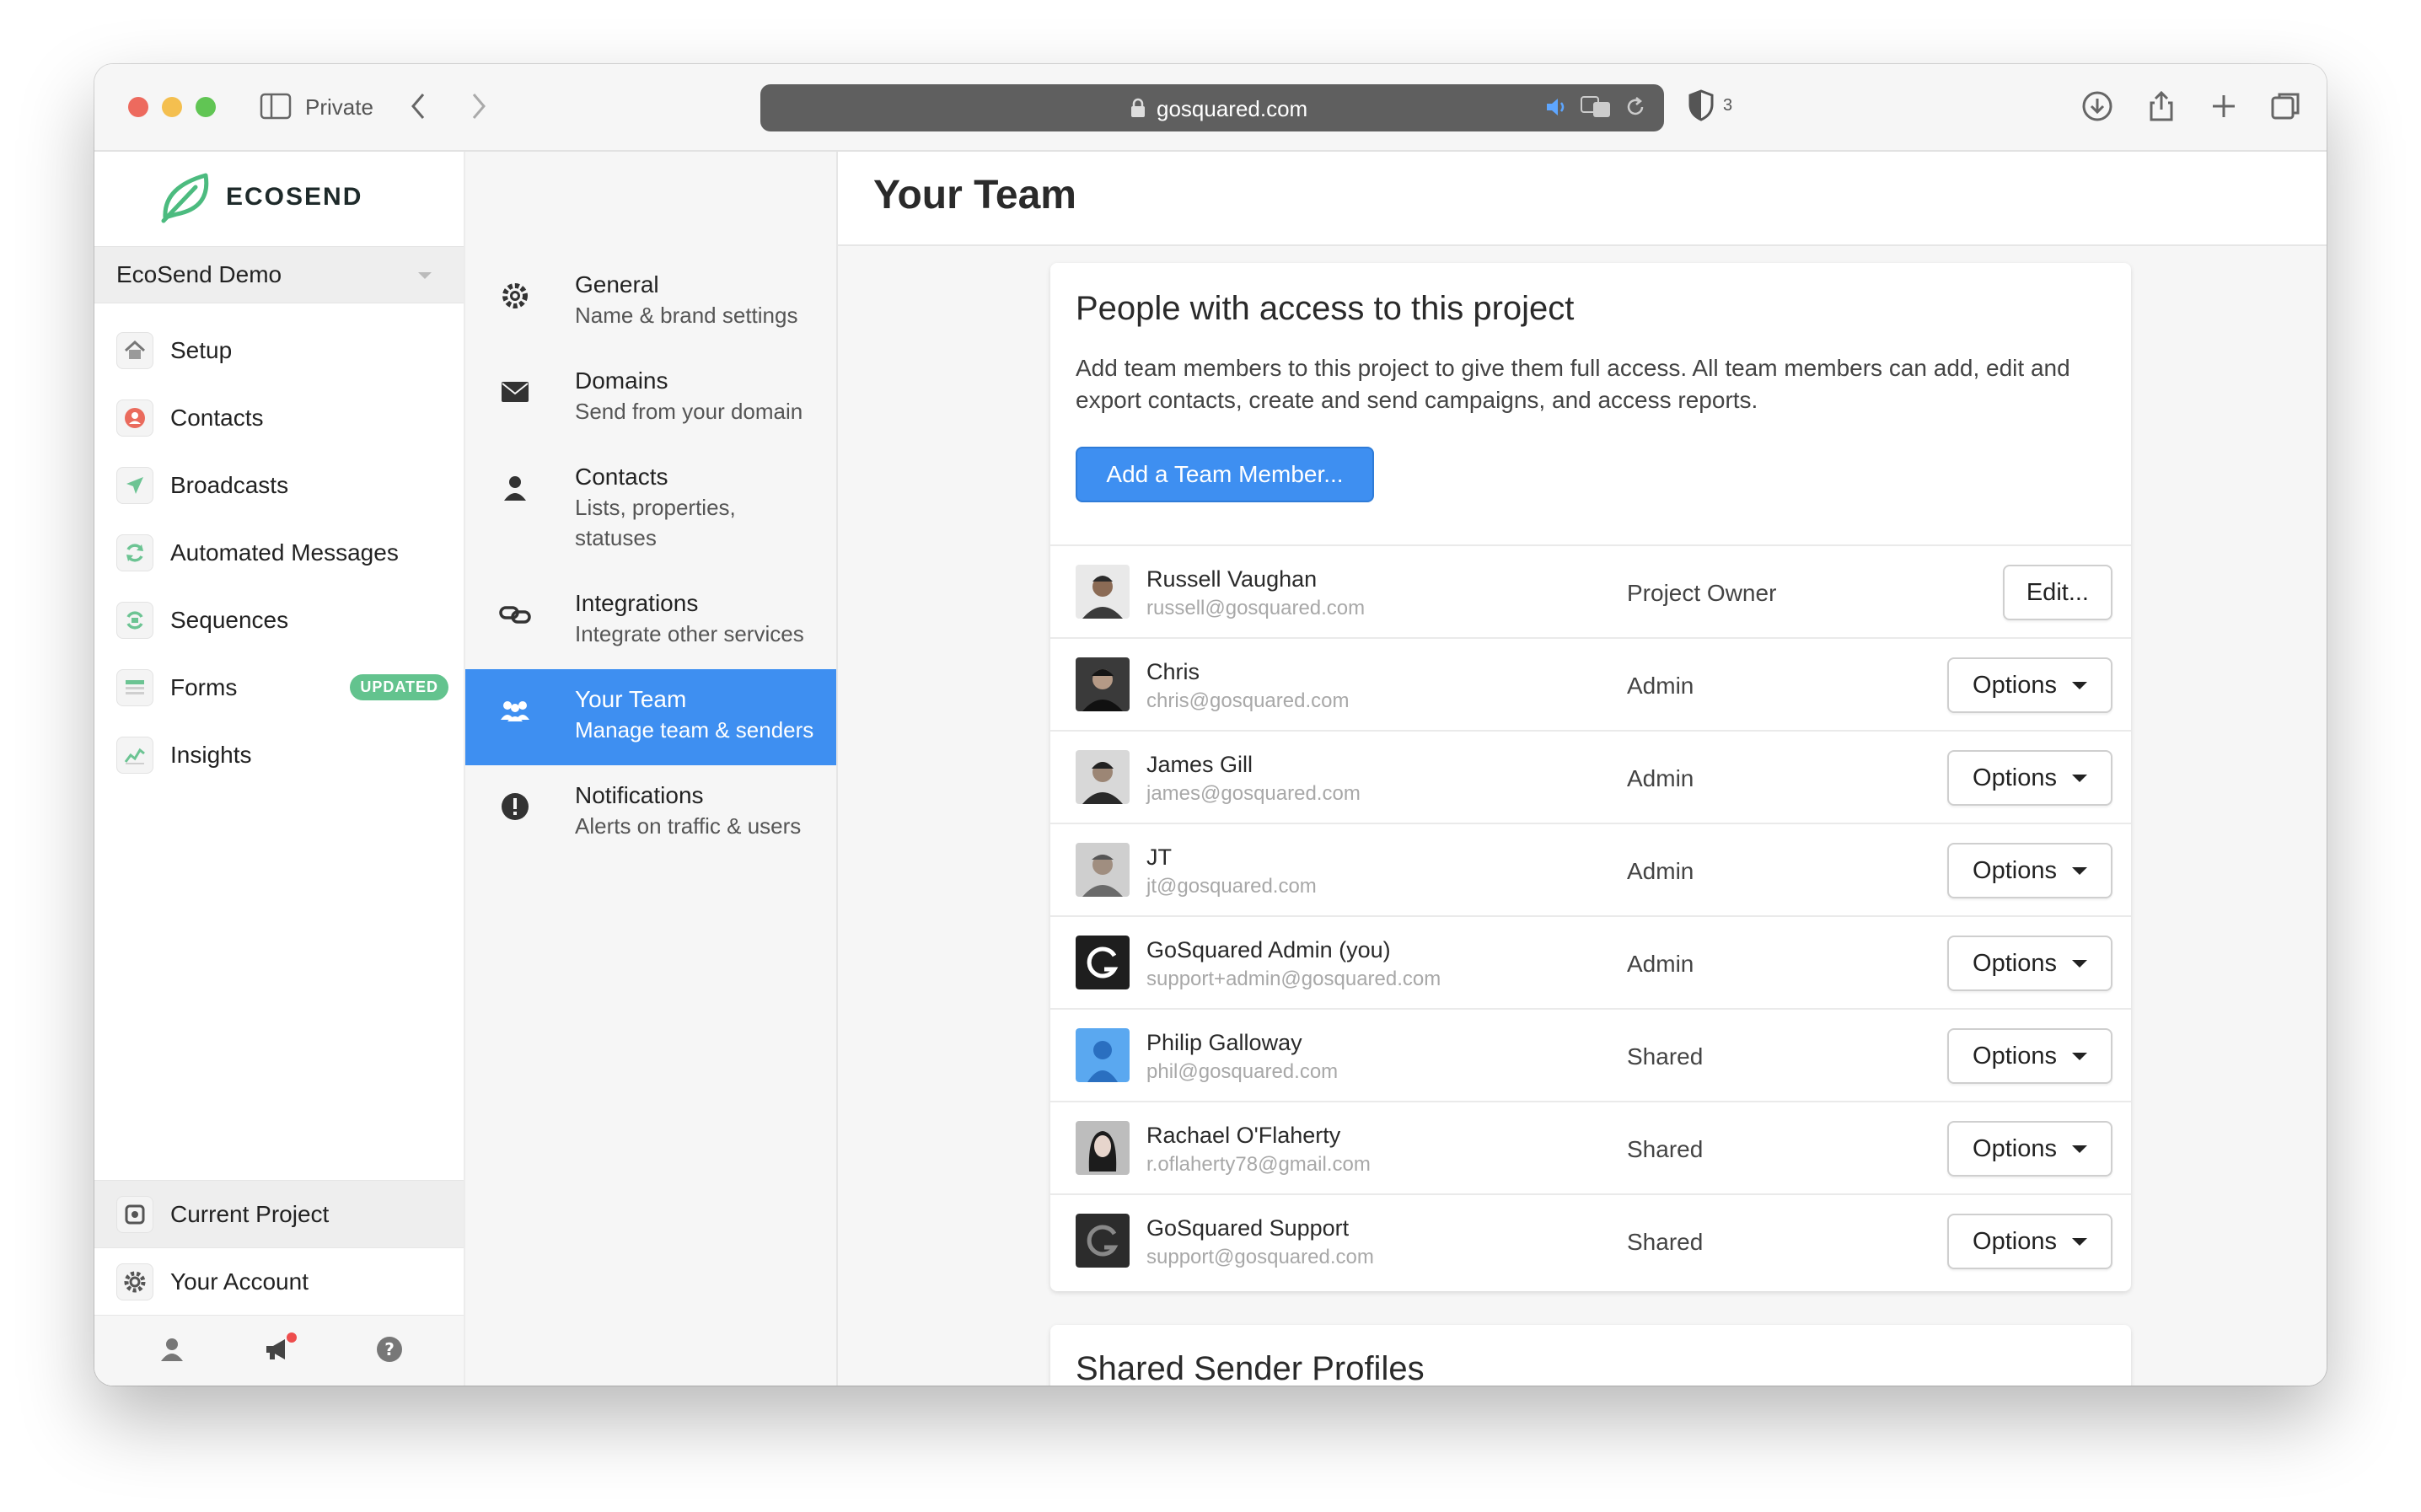 This screenshot has height=1512, width=2421. I want to click on nav-item-sequences: Sequences, so click(279, 620).